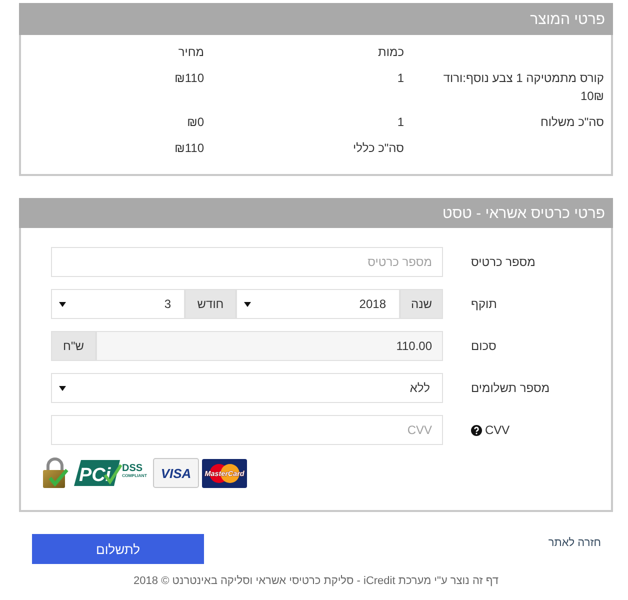 This screenshot has width=628, height=600. What do you see at coordinates (247, 388) in the screenshot?
I see `installments-select: ללא` at bounding box center [247, 388].